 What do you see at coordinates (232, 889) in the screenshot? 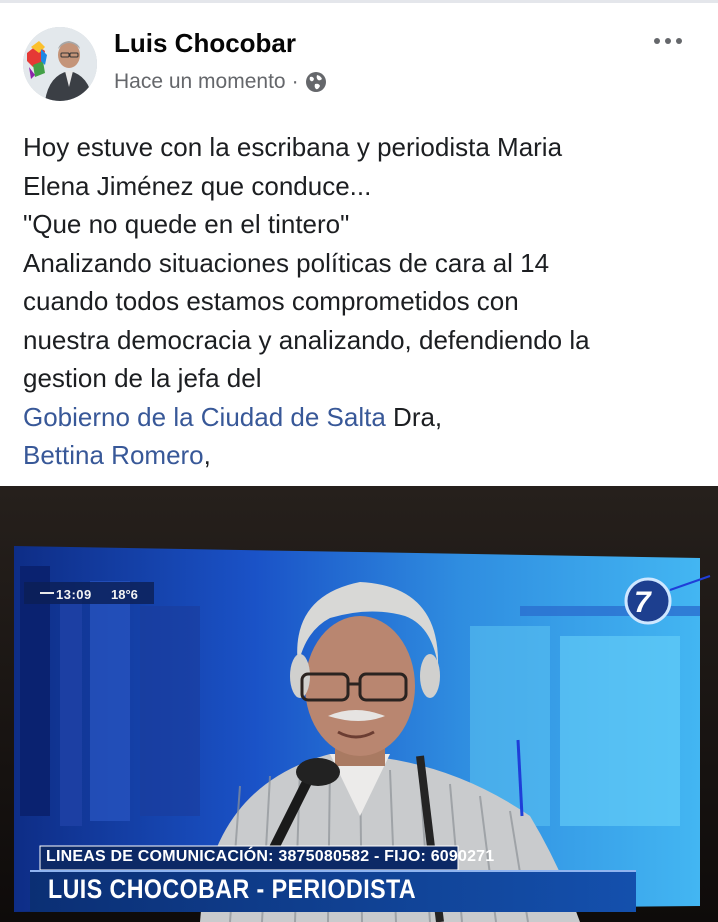
I see `tv-lower-third-name: LUIS CHOCOBAR - PERIODISTA` at bounding box center [232, 889].